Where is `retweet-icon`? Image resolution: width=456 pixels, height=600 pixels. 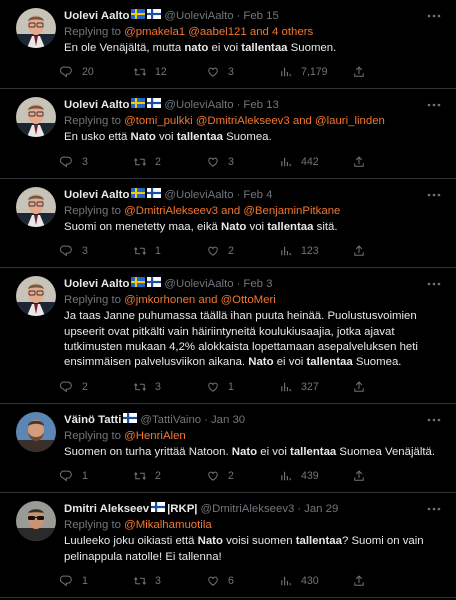 retweet-icon is located at coordinates (140, 476).